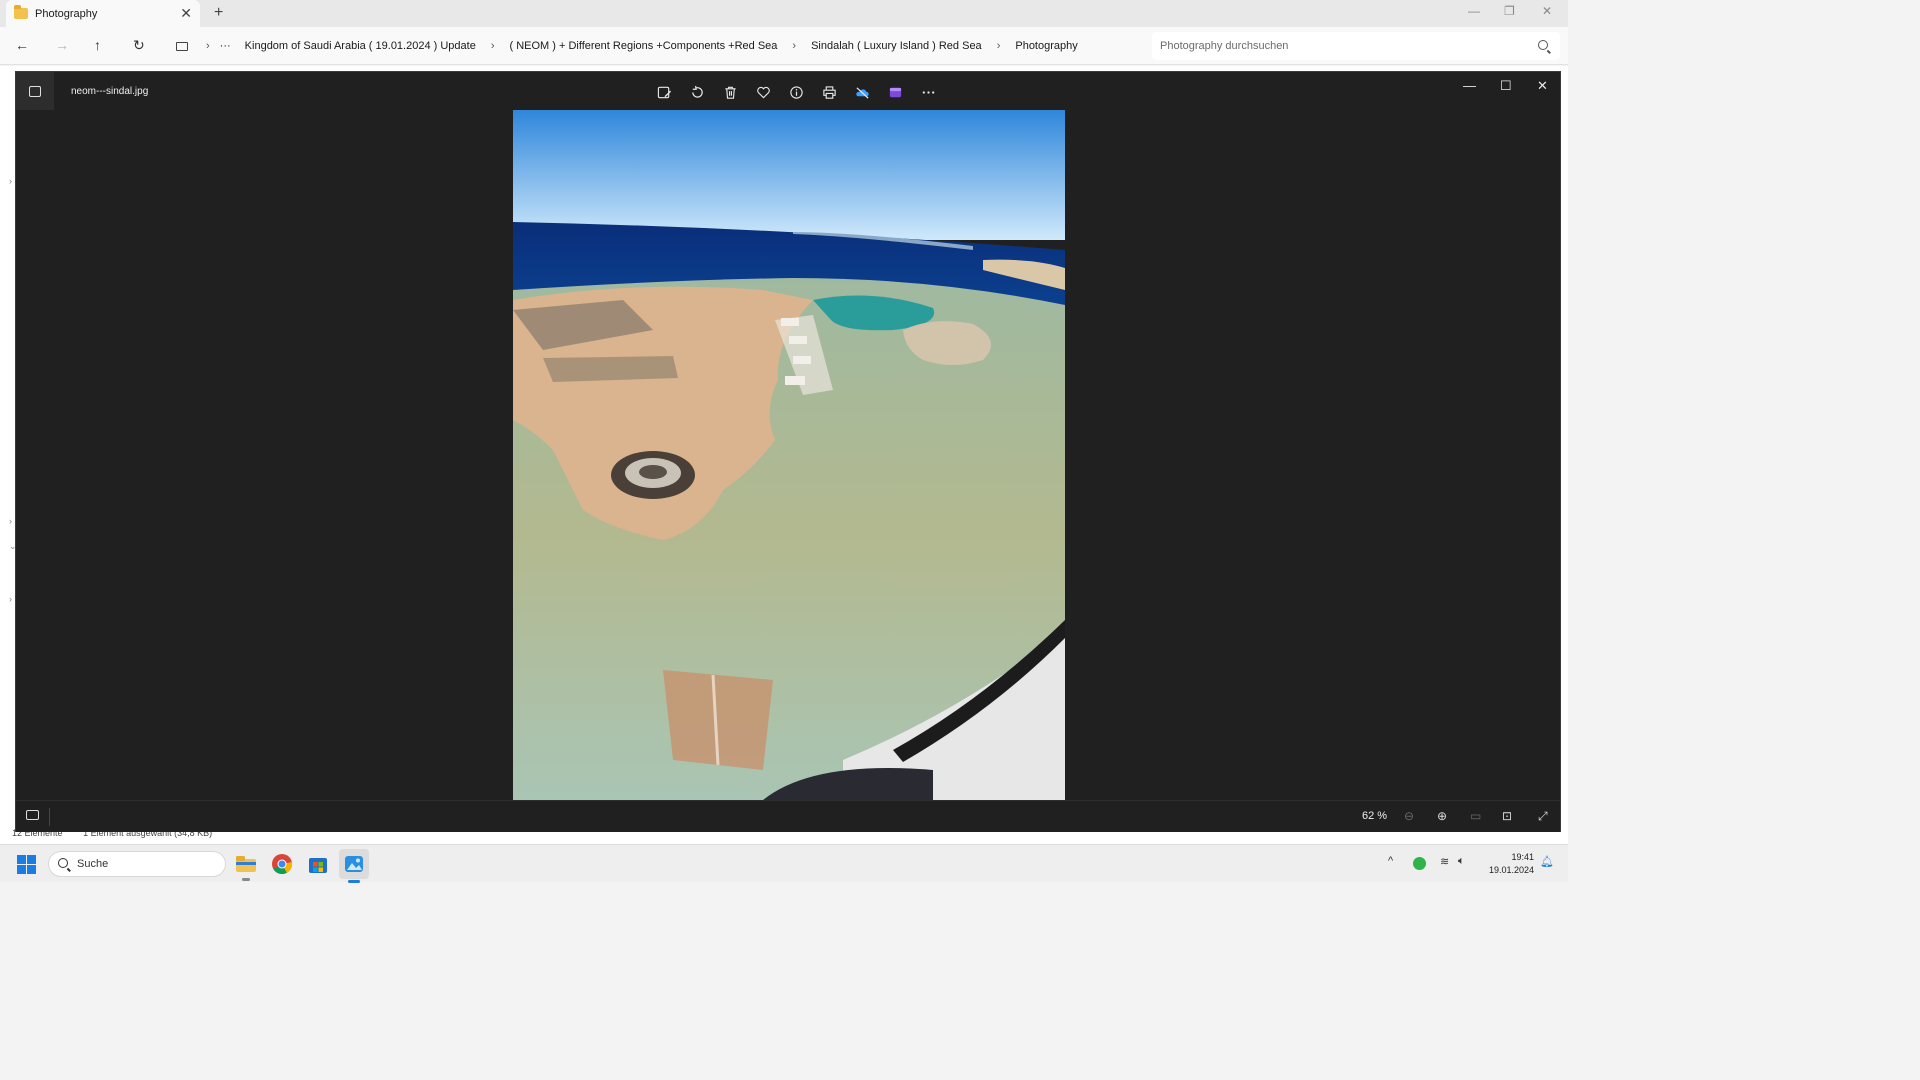 Image resolution: width=1920 pixels, height=1080 pixels. I want to click on favorite-button, so click(763, 92).